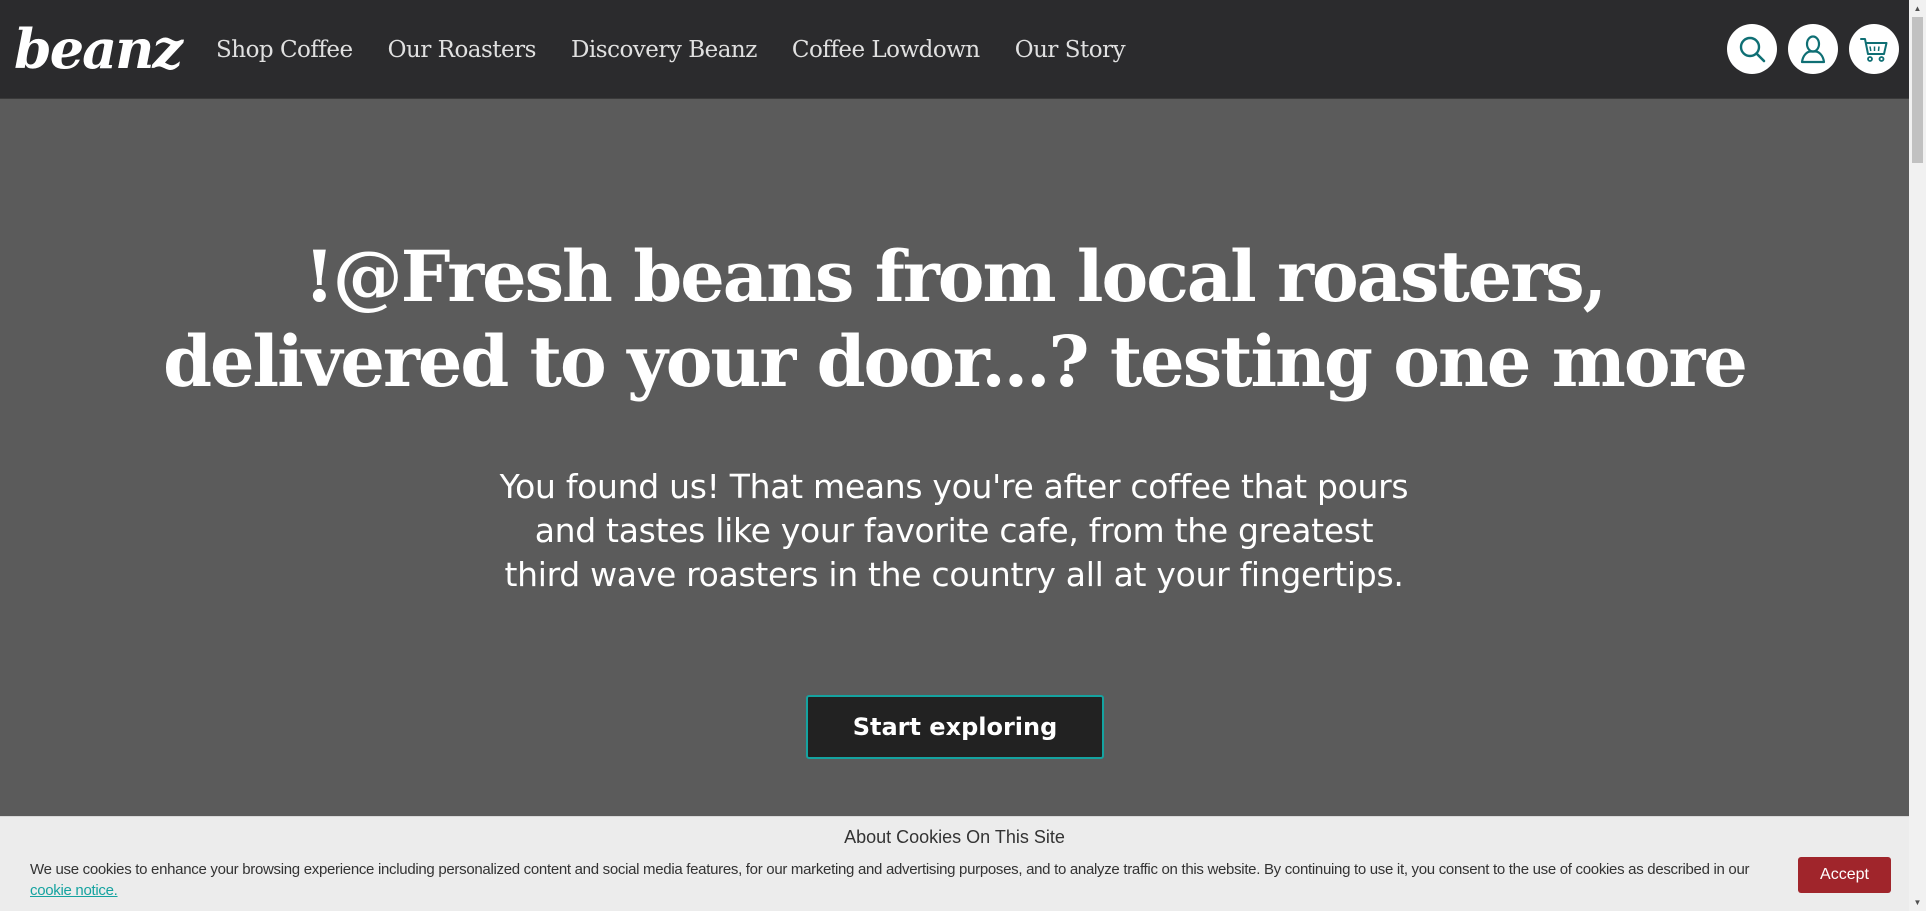 The width and height of the screenshot is (1926, 911). What do you see at coordinates (1917, 8) in the screenshot?
I see `scroll-up-arrow-icon: ▲` at bounding box center [1917, 8].